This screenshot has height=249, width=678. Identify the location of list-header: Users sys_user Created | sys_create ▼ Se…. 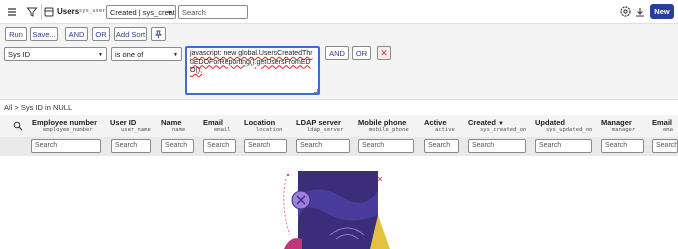
(339, 12).